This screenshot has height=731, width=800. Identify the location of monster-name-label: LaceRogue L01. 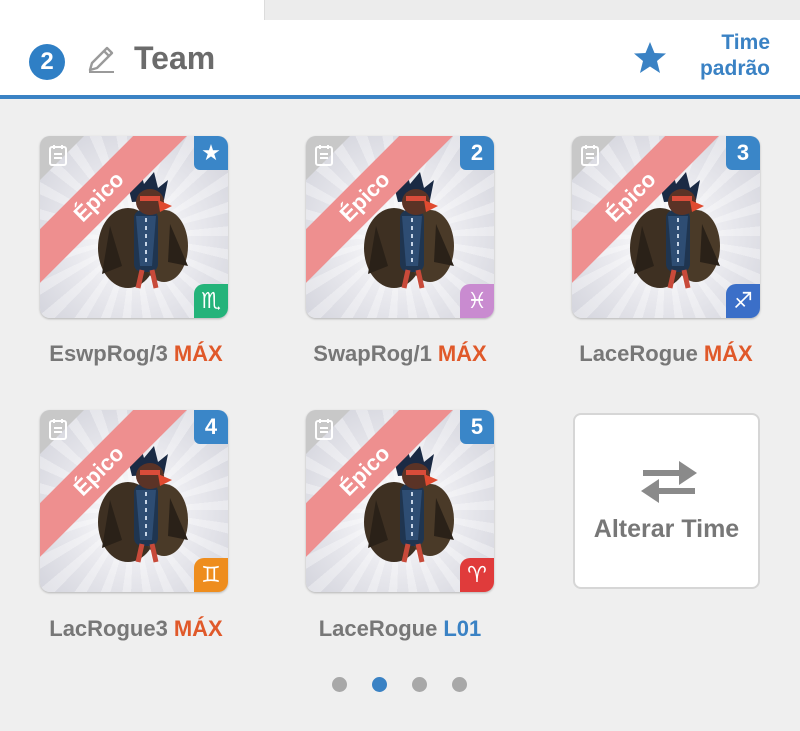
(400, 629).